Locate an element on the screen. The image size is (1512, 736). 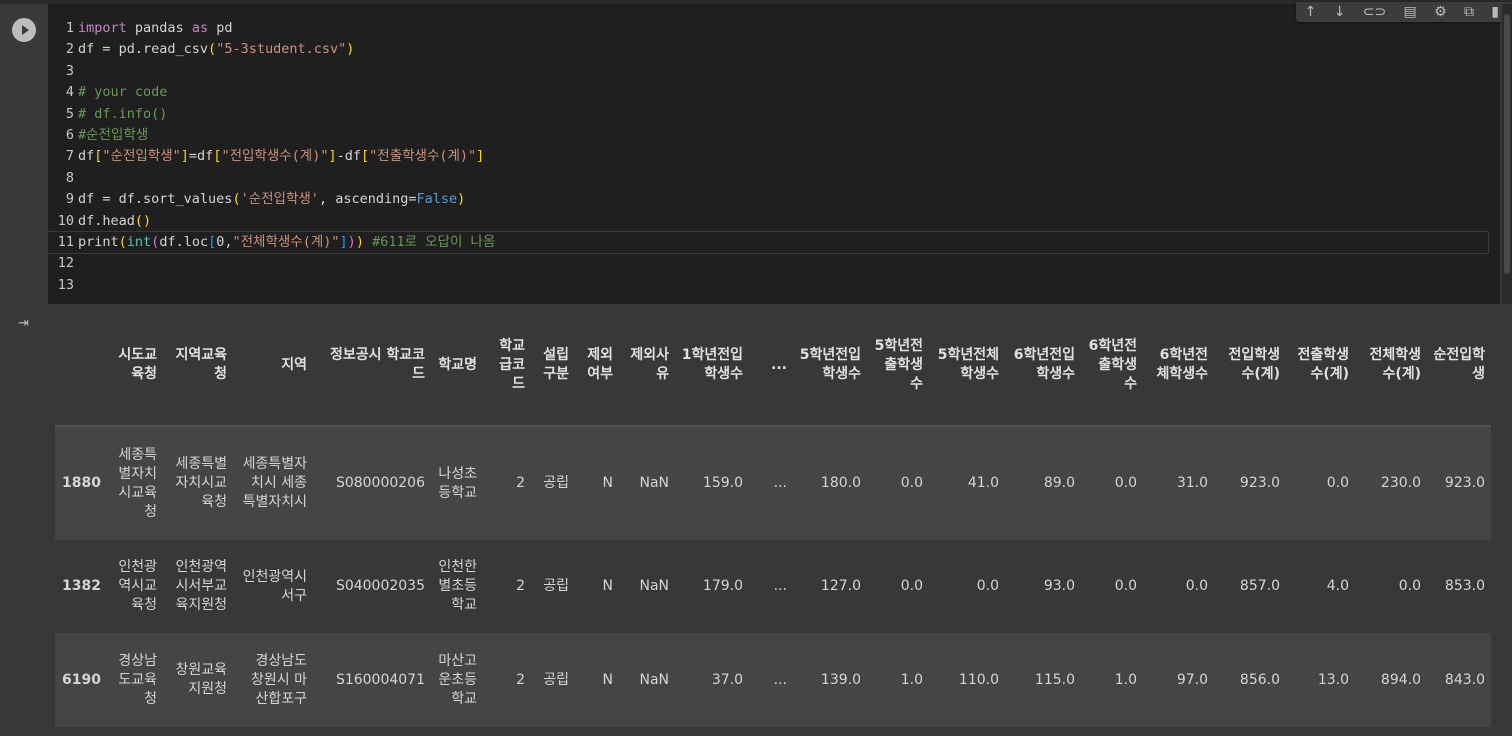
code-token: -df is located at coordinates (348, 156).